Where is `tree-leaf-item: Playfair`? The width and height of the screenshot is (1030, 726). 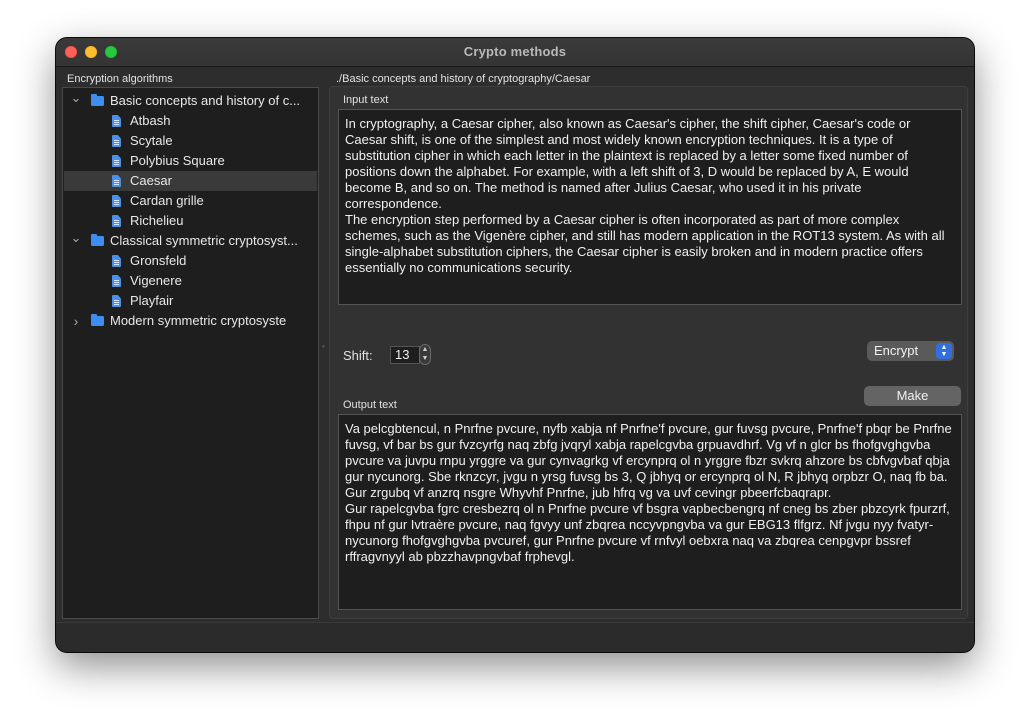
tree-leaf-item: Playfair is located at coordinates (190, 301).